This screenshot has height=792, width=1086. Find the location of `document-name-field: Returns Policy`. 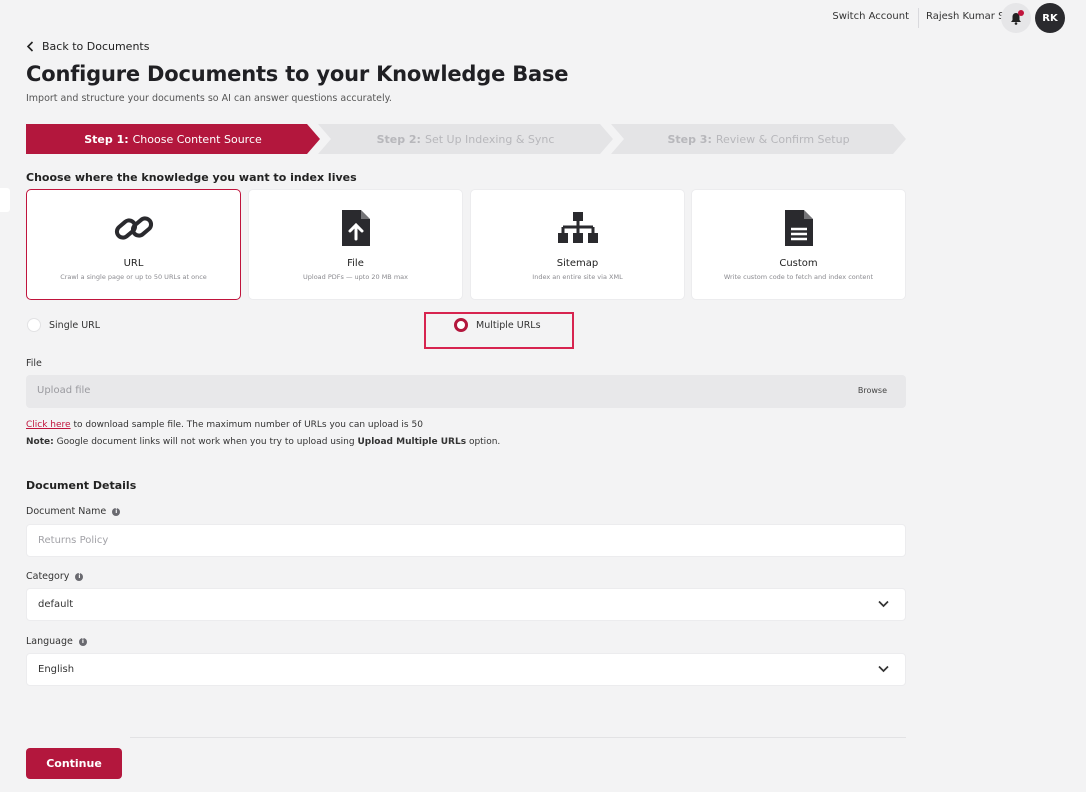

document-name-field: Returns Policy is located at coordinates (466, 540).